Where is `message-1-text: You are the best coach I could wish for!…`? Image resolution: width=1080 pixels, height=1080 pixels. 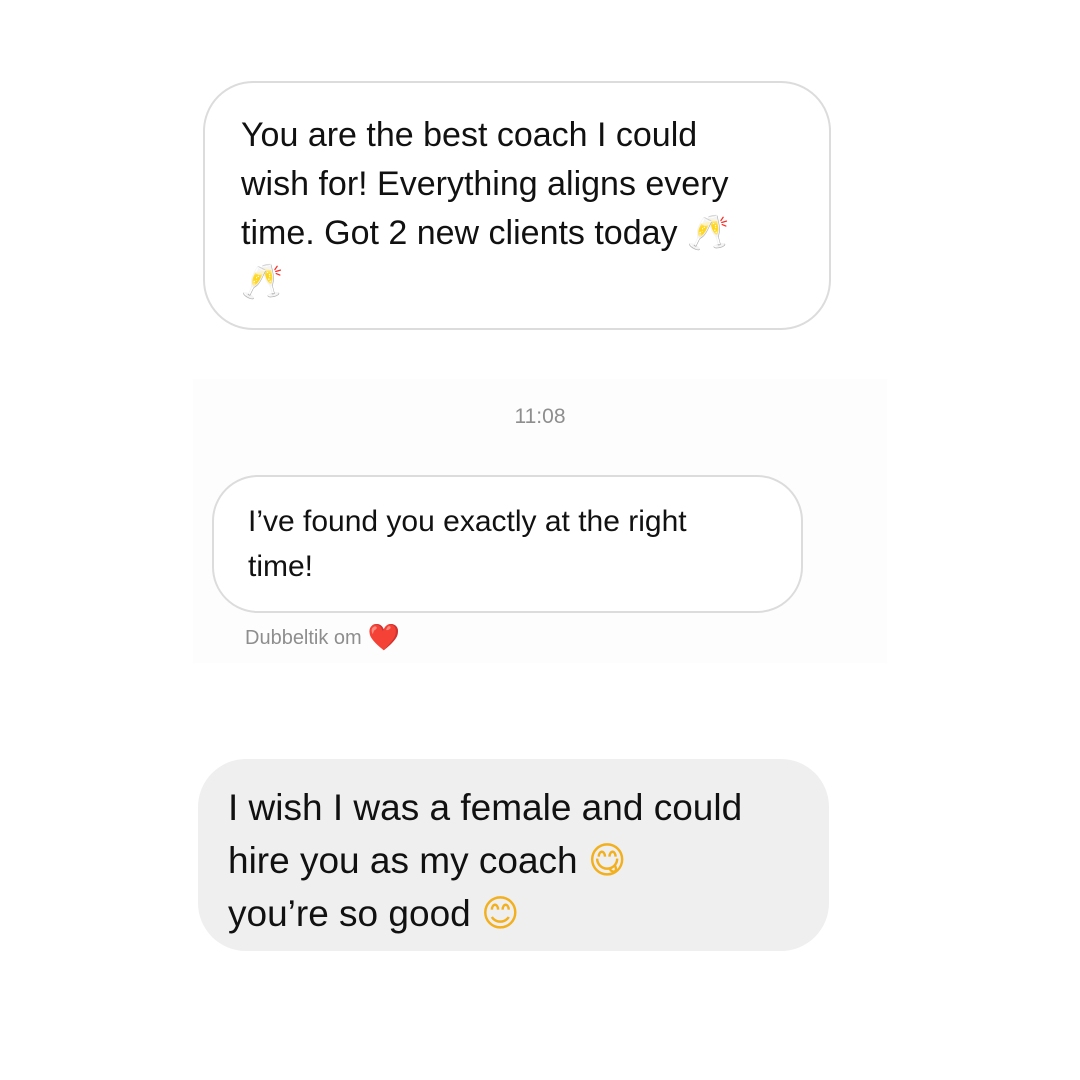 message-1-text: You are the best coach I could wish for!… is located at coordinates (485, 209).